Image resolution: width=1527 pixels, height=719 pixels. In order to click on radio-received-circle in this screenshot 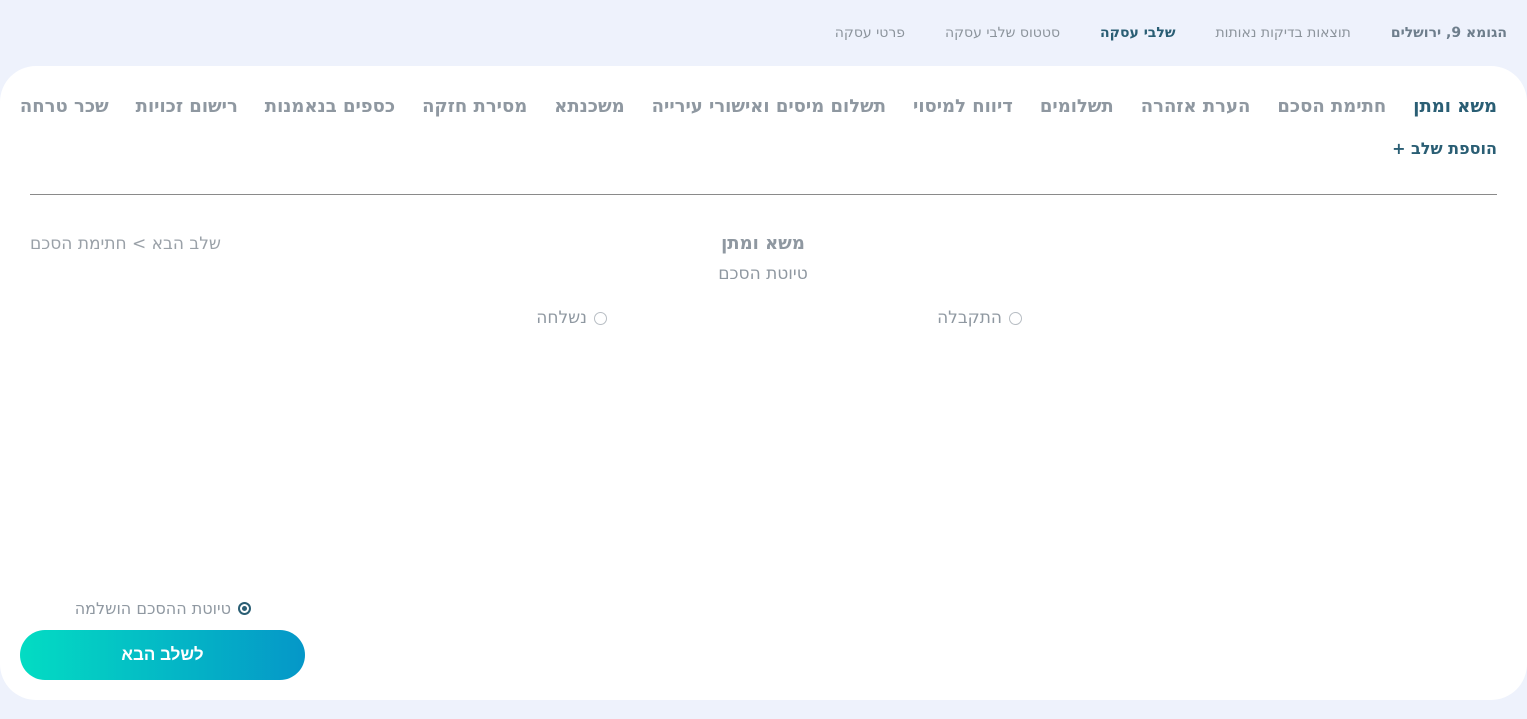, I will do `click(1015, 318)`.